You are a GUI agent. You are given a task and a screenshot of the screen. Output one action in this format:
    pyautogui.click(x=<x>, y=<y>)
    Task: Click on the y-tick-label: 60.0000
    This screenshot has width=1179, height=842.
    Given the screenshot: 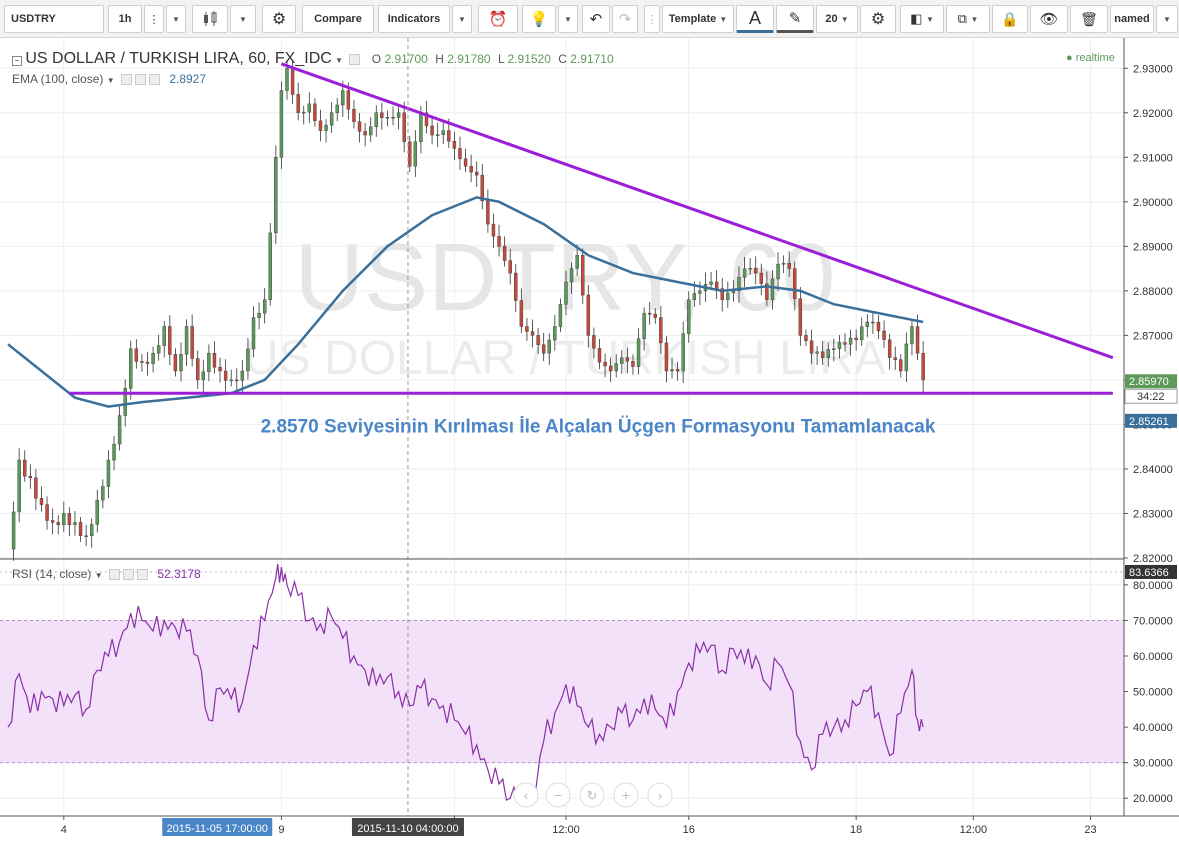 What is the action you would take?
    pyautogui.click(x=1153, y=657)
    